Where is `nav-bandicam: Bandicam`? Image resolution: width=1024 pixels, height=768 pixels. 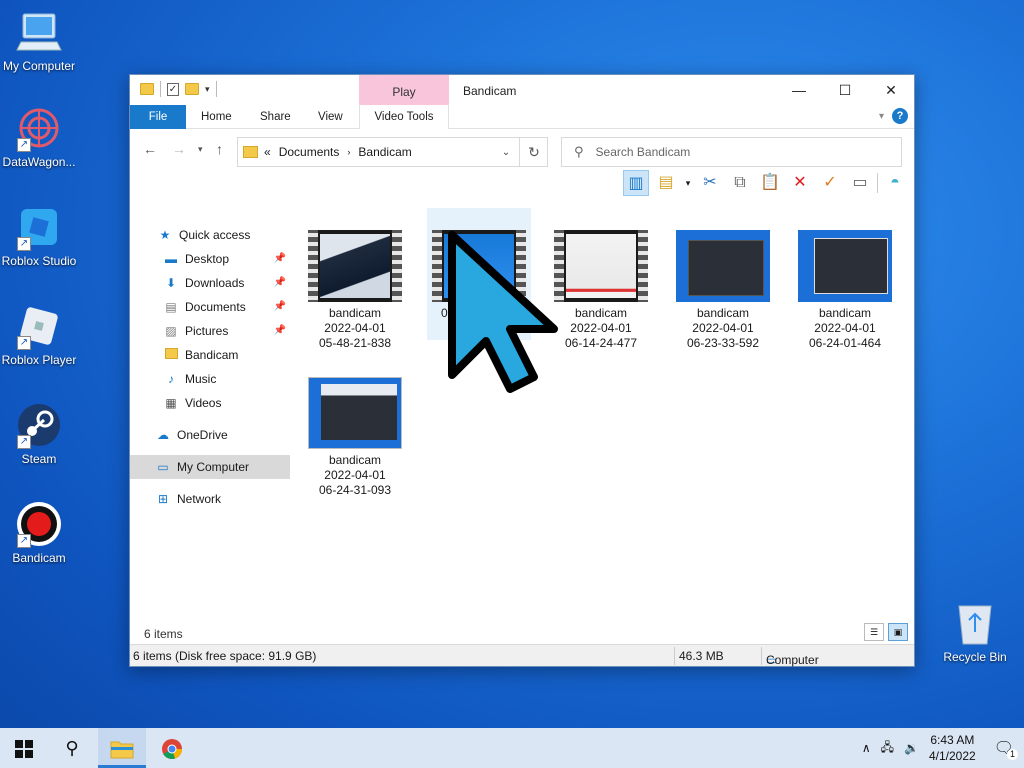
nav-bandicam: Bandicam is located at coordinates (210, 355).